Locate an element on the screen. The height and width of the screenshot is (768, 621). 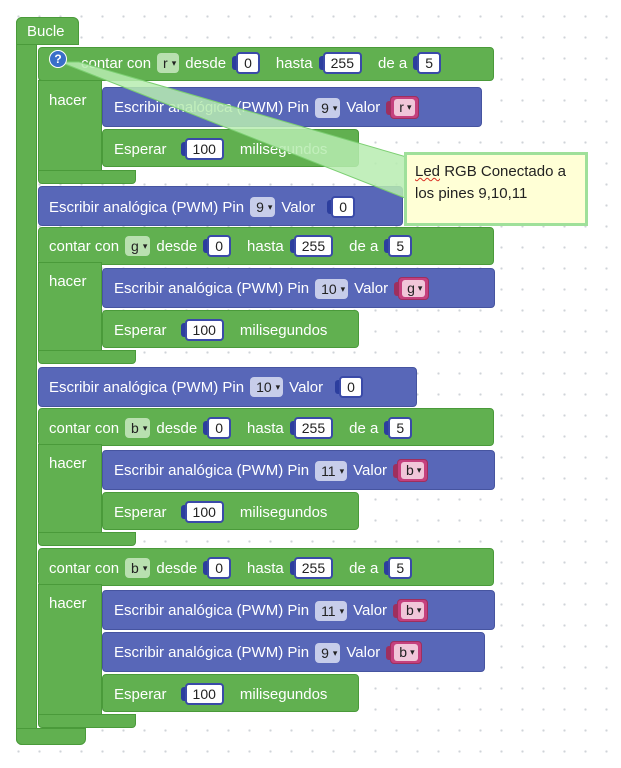
loop-block is located at coordinates (26, 381).